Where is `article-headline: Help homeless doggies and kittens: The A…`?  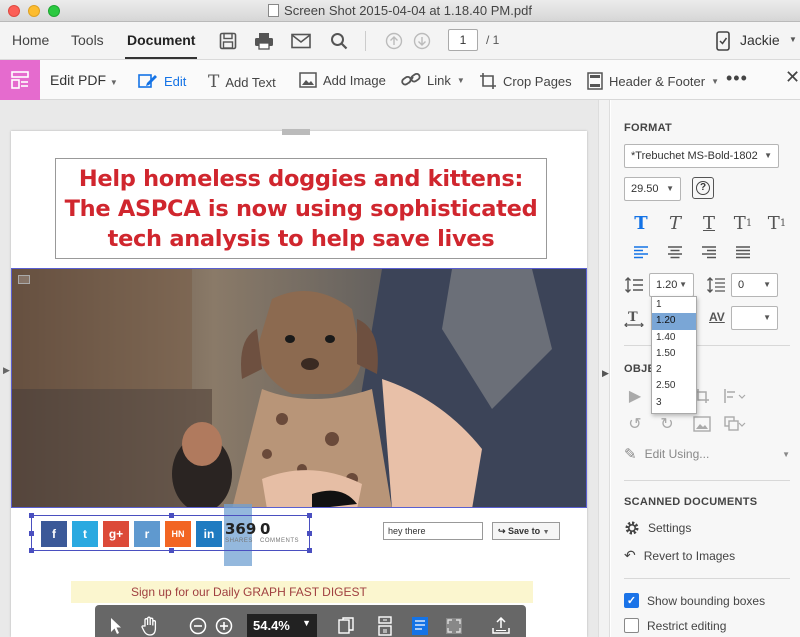
article-headline: Help homeless doggies and kittens: The A… is located at coordinates (301, 209).